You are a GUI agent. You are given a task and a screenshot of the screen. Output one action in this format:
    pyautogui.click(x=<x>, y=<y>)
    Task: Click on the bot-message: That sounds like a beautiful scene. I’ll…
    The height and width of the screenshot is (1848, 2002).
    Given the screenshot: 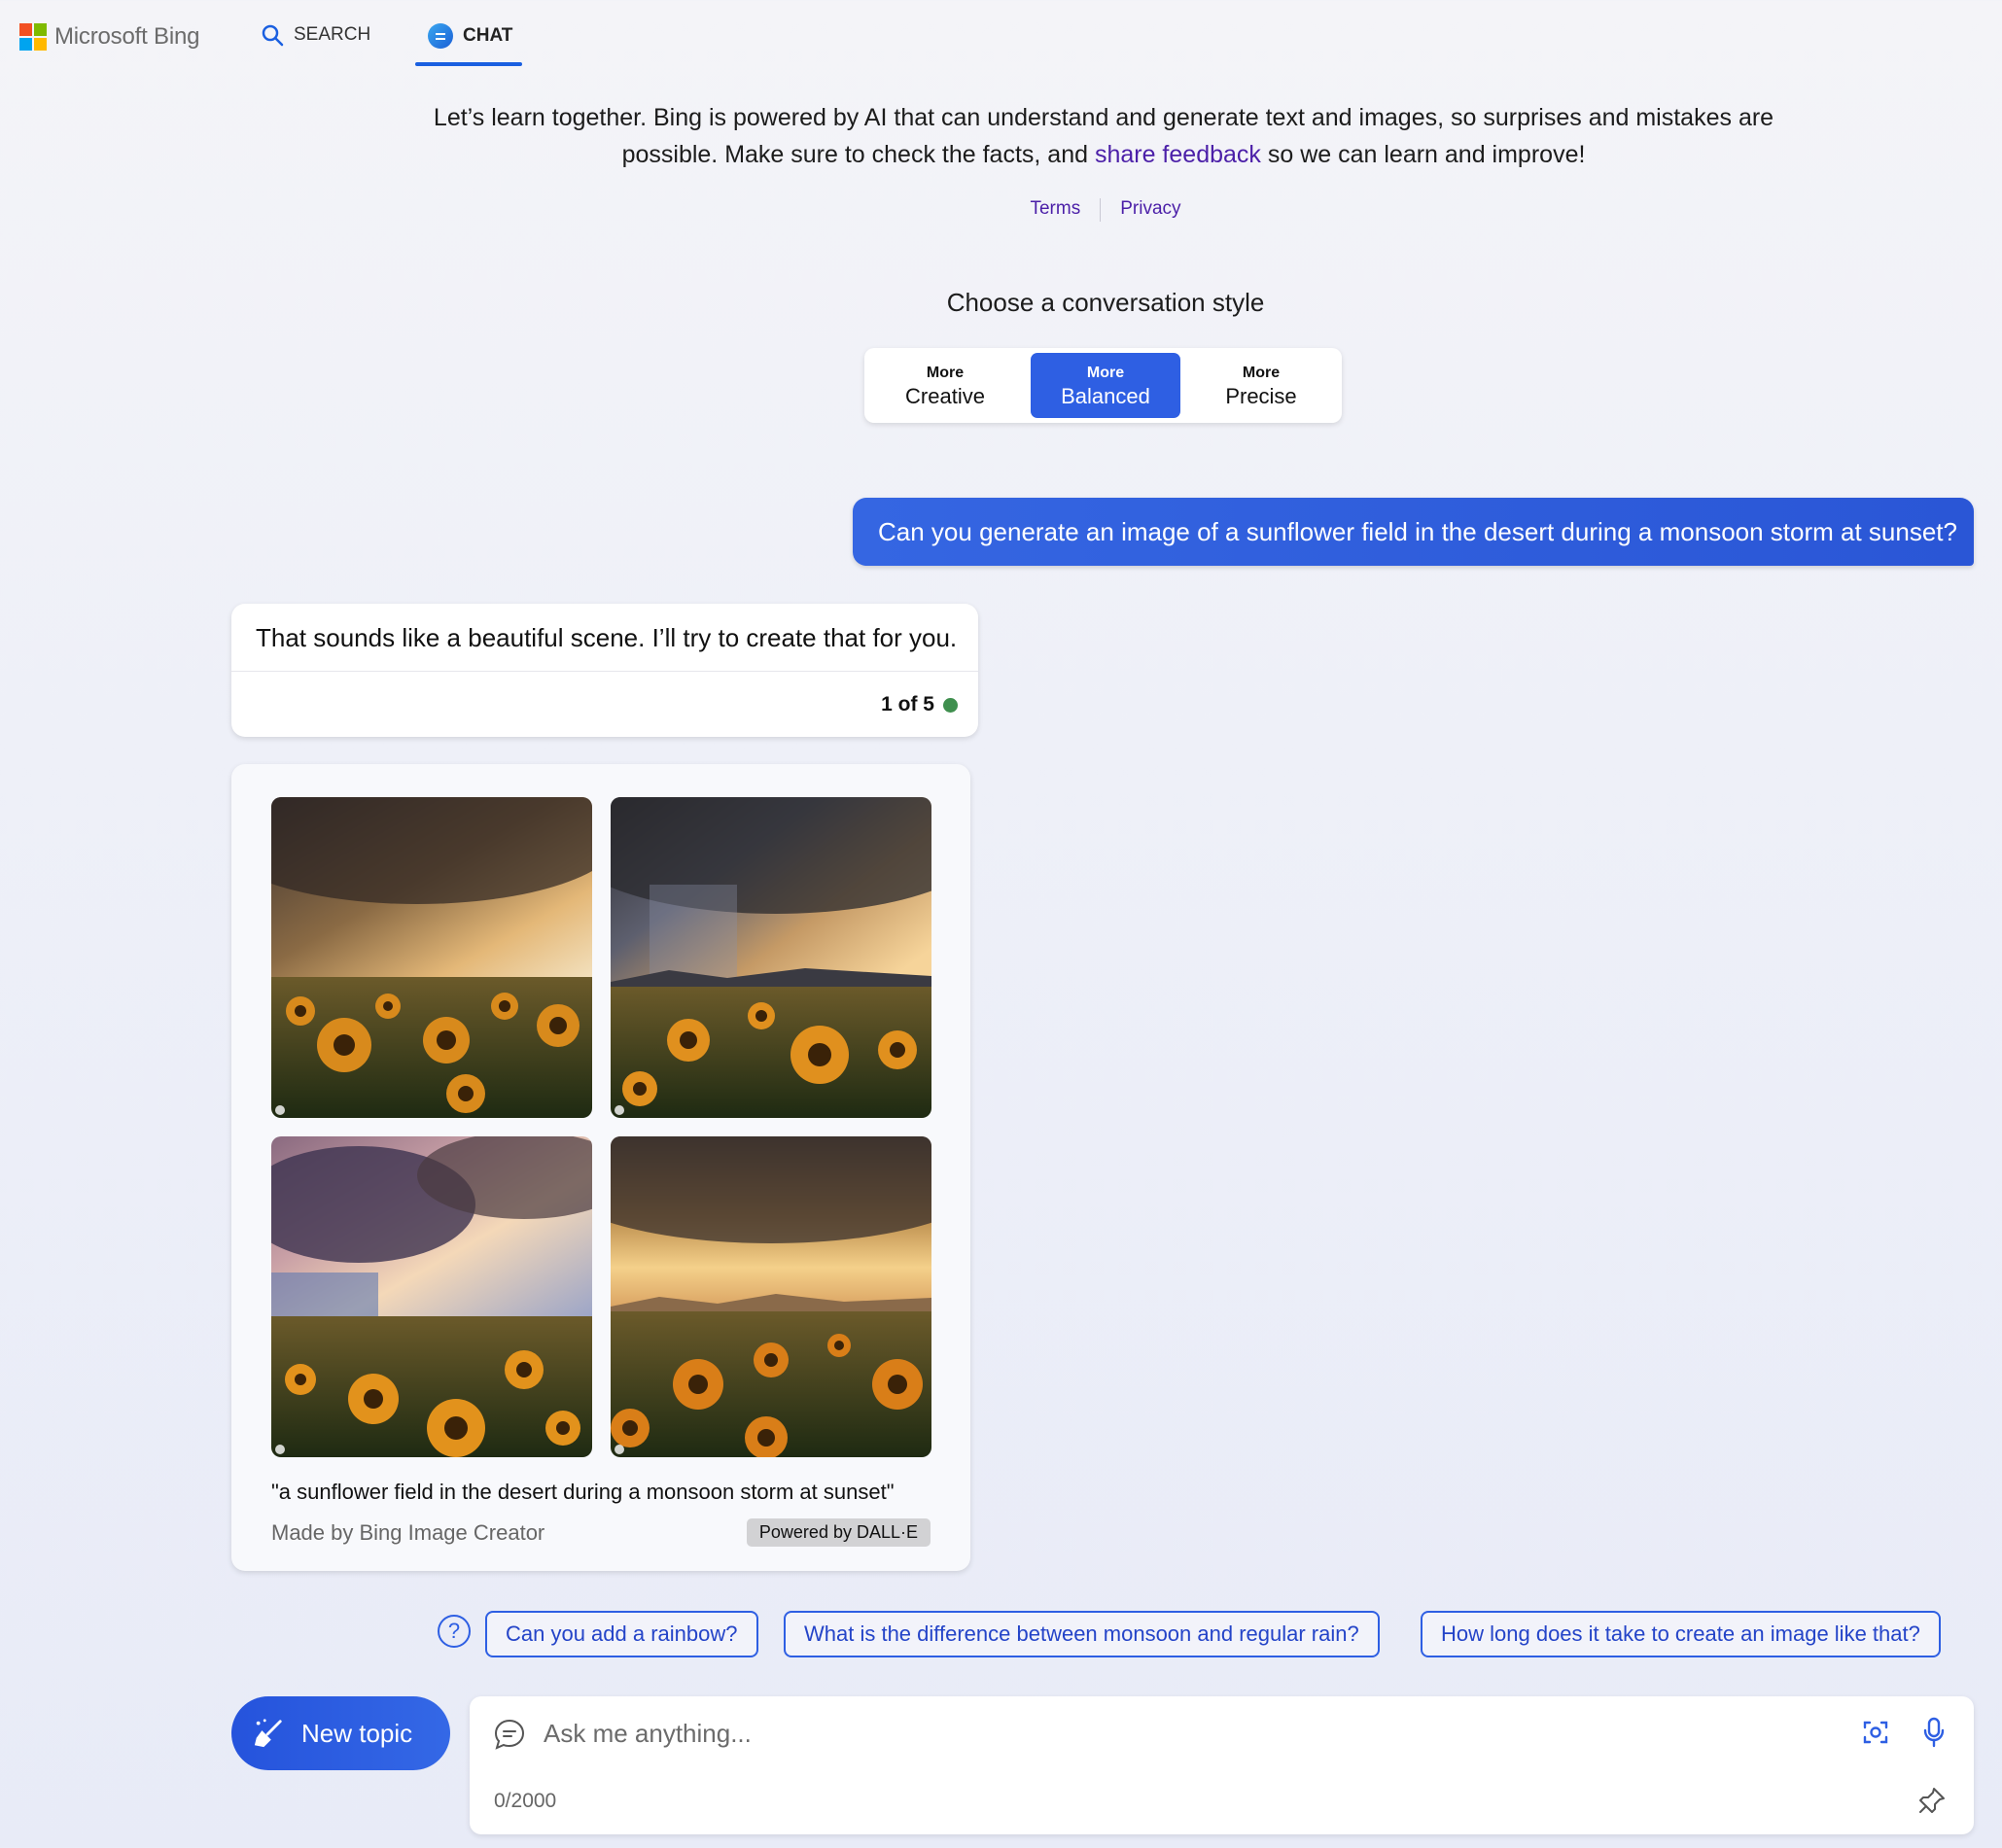 What is the action you would take?
    pyautogui.click(x=604, y=671)
    